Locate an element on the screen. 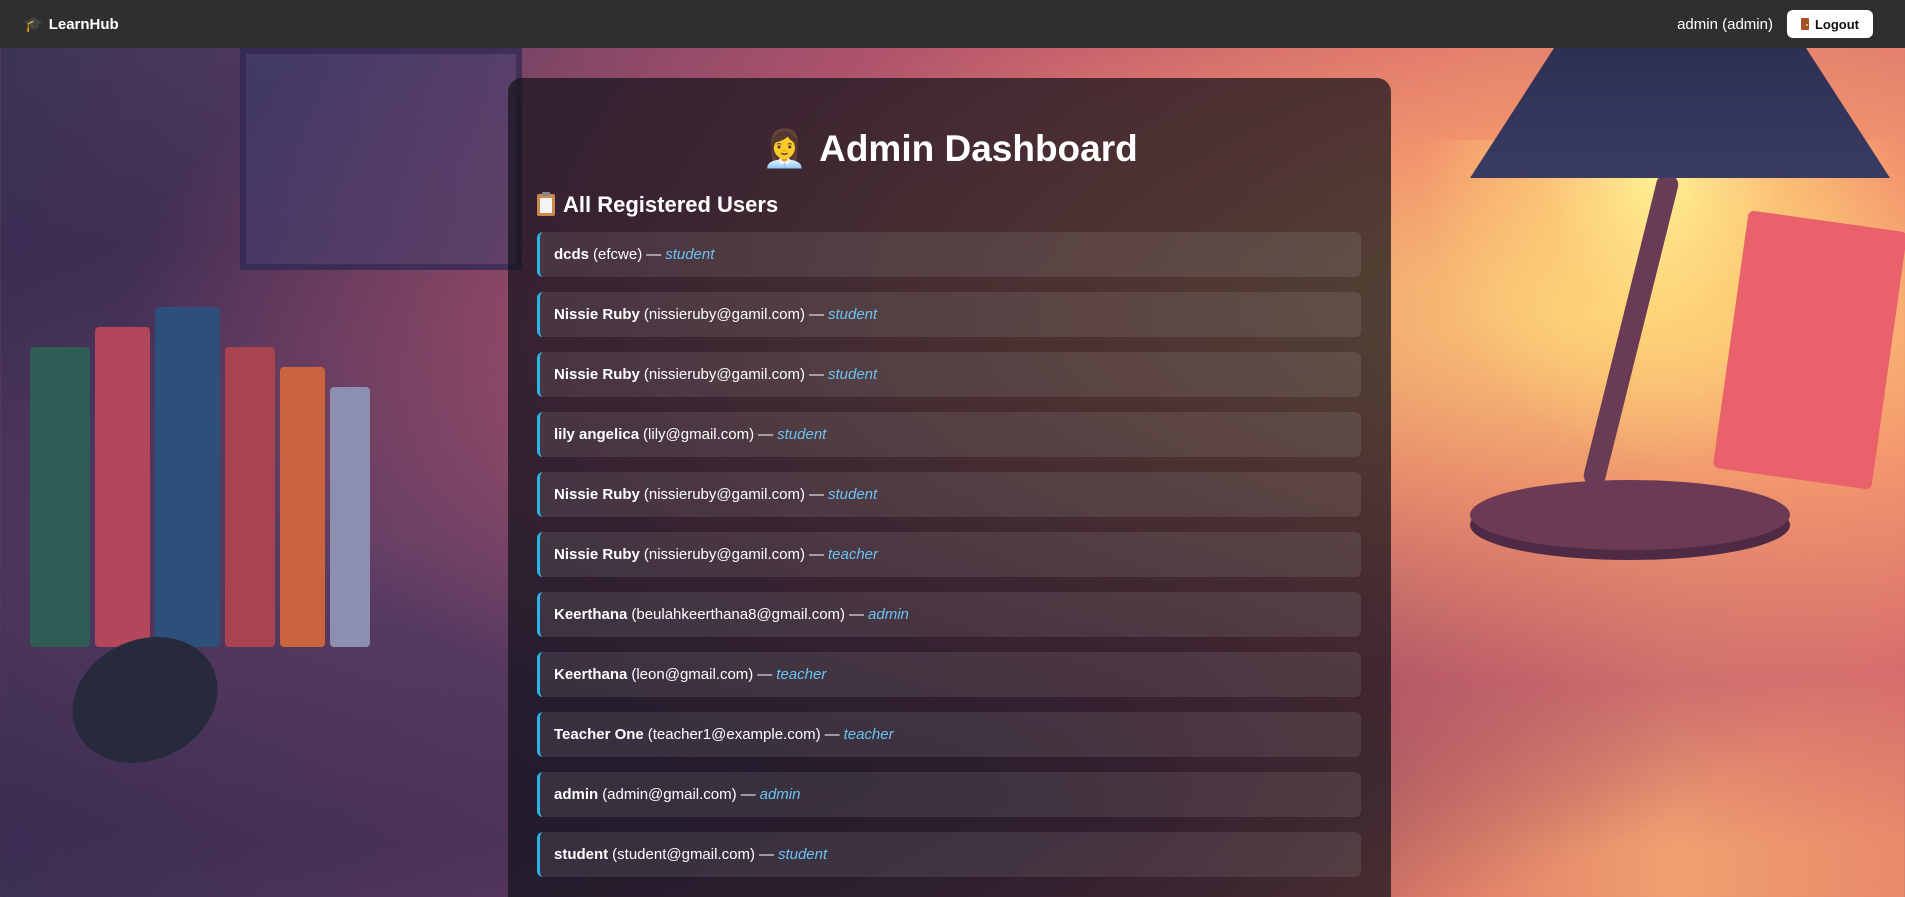  logout-label: Logout is located at coordinates (1836, 24).